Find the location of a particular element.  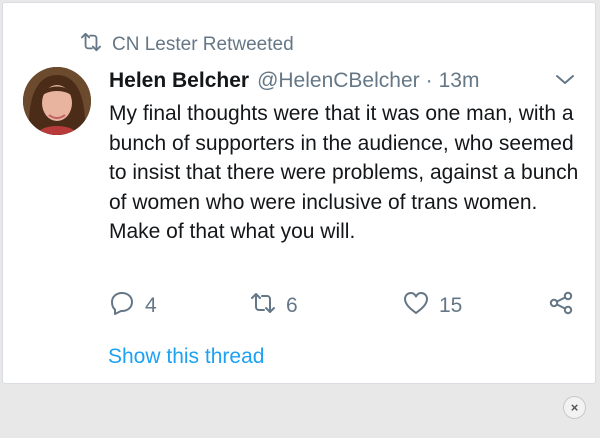

like-button: 15 is located at coordinates (432, 306).